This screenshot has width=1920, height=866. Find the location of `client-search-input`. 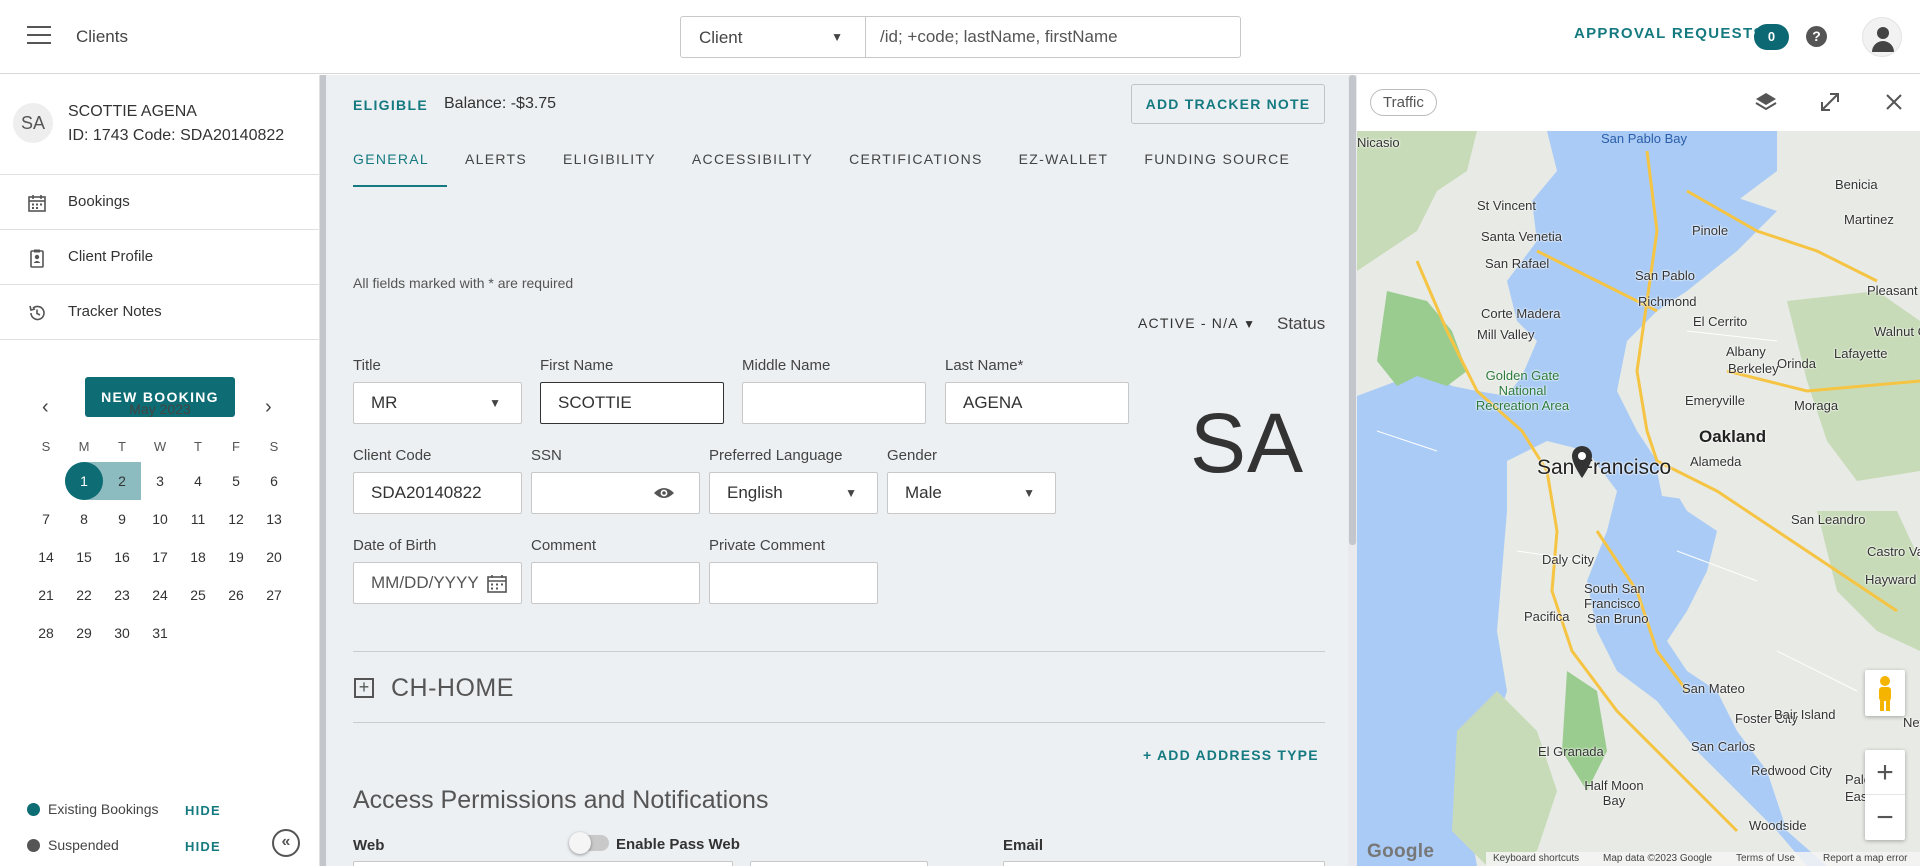

client-search-input is located at coordinates (1053, 37).